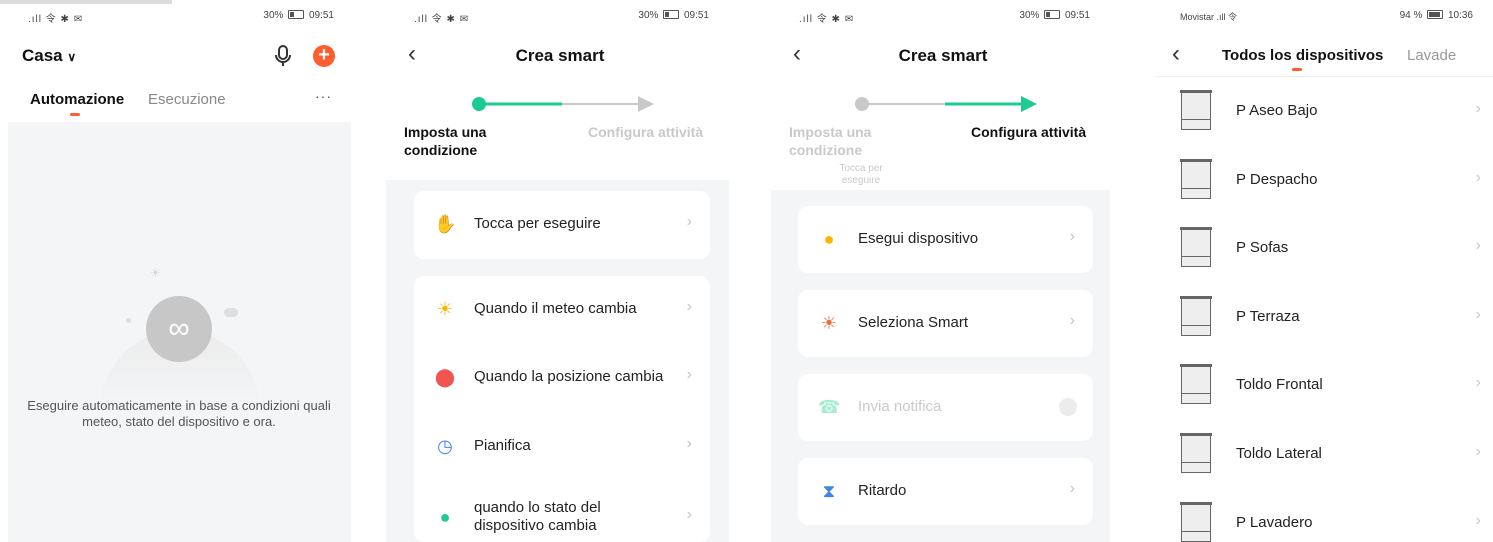 This screenshot has width=1493, height=542. Describe the element at coordinates (155, 273) in the screenshot. I see `small-sun-icon: ☀` at that location.